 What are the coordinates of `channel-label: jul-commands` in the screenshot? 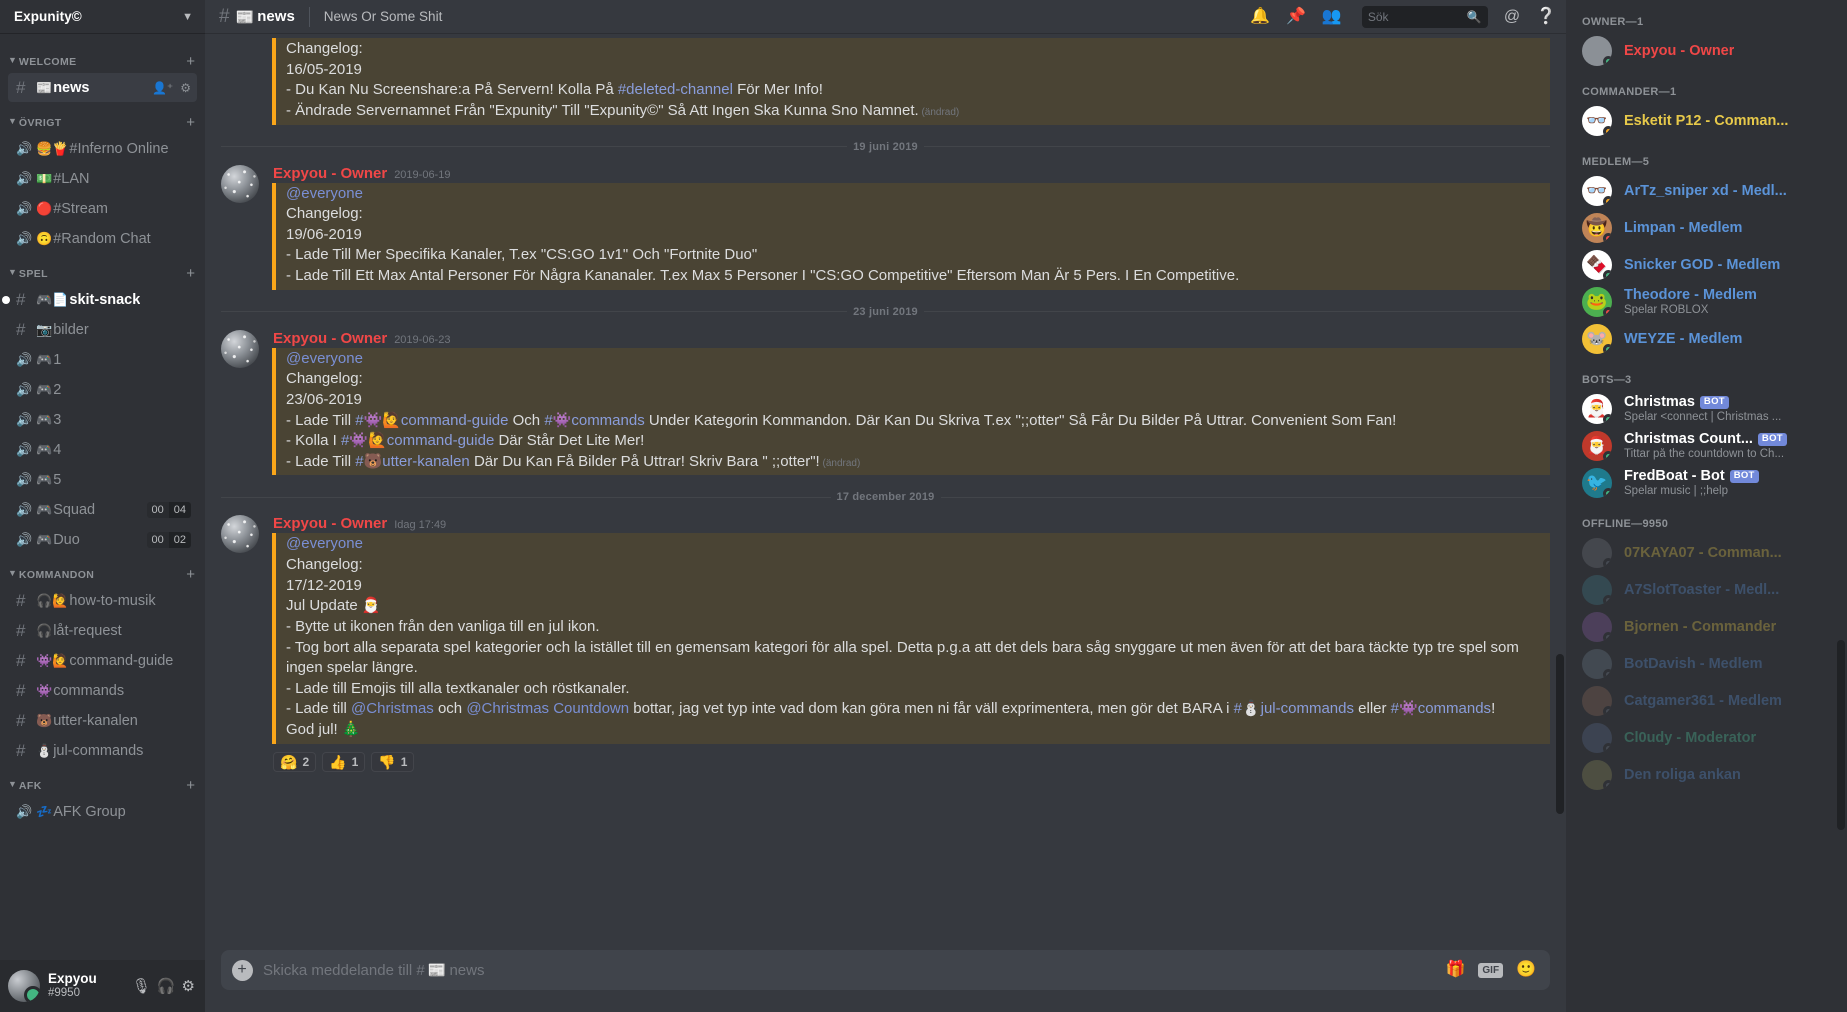 It's located at (98, 750).